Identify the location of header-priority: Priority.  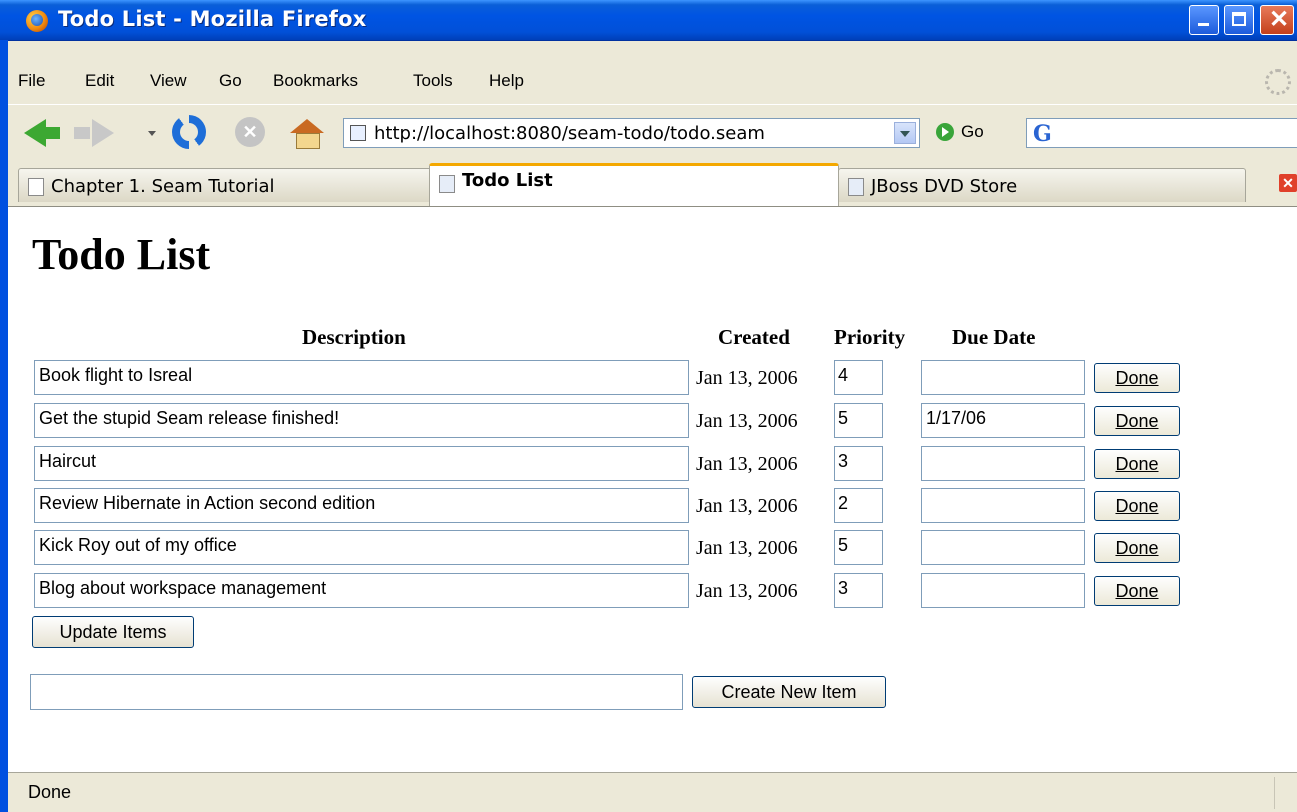
(870, 337).